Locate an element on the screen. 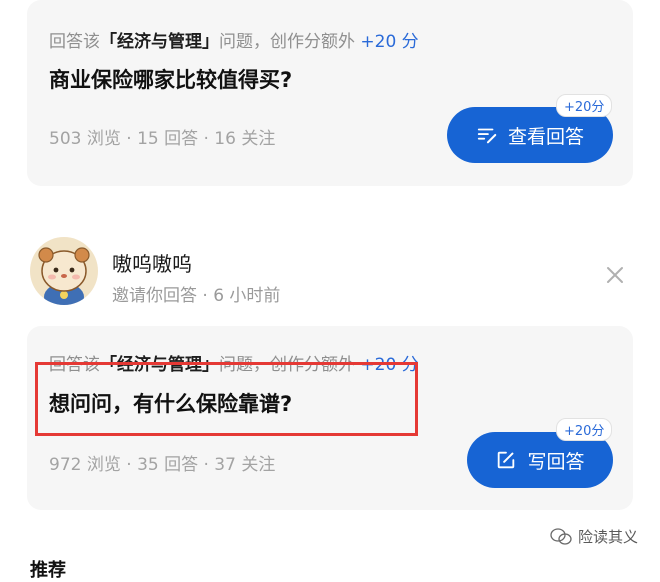 Image resolution: width=660 pixels, height=582 pixels. hamster-avatar-icon is located at coordinates (64, 271).